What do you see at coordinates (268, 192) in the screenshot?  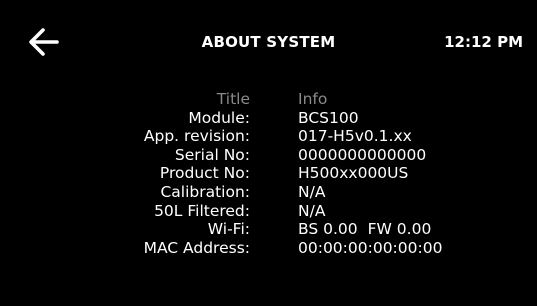 I see `table-row-calibration: Calibration: N/A` at bounding box center [268, 192].